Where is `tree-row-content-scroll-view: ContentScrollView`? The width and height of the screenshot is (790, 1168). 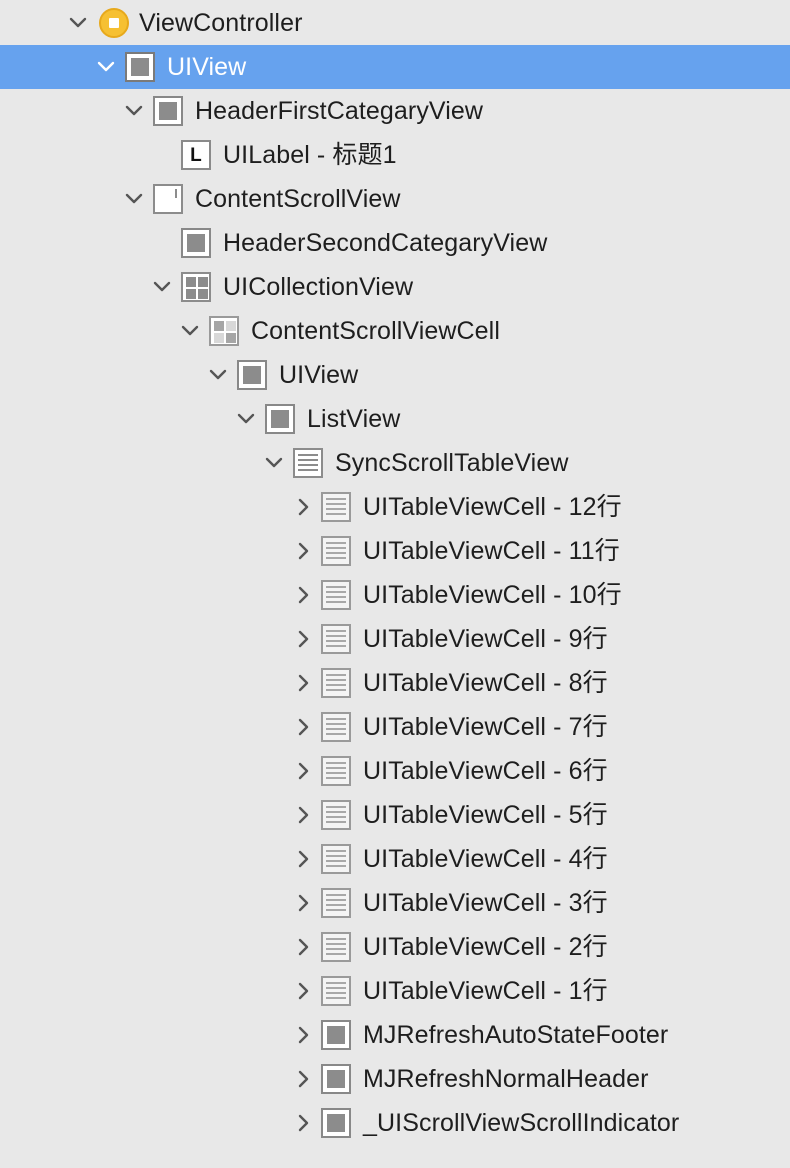
tree-row-content-scroll-view: ContentScrollView is located at coordinates (395, 199).